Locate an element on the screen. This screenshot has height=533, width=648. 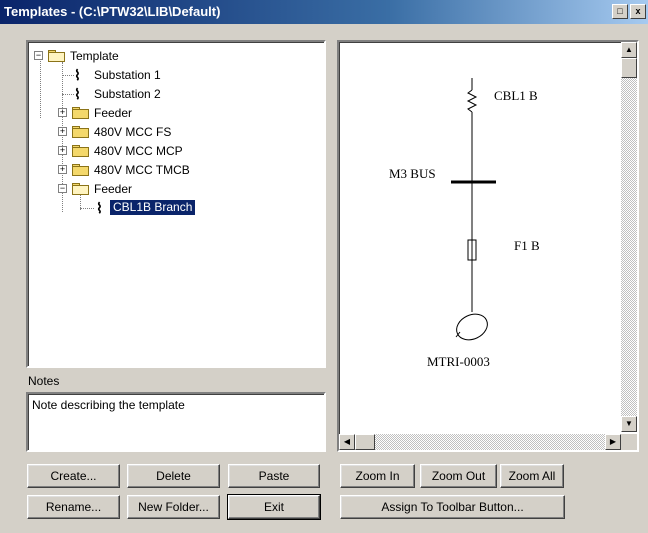
vertical-scrollbar: ▲ ▼ is located at coordinates (629, 237).